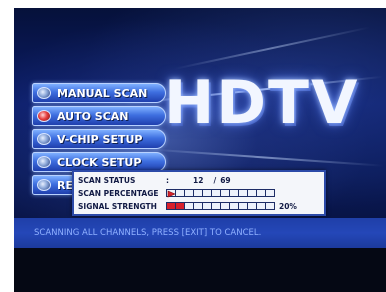 The image size is (386, 292). I want to click on scan-percentage-row: SCAN PERCENTAGE, so click(176, 193).